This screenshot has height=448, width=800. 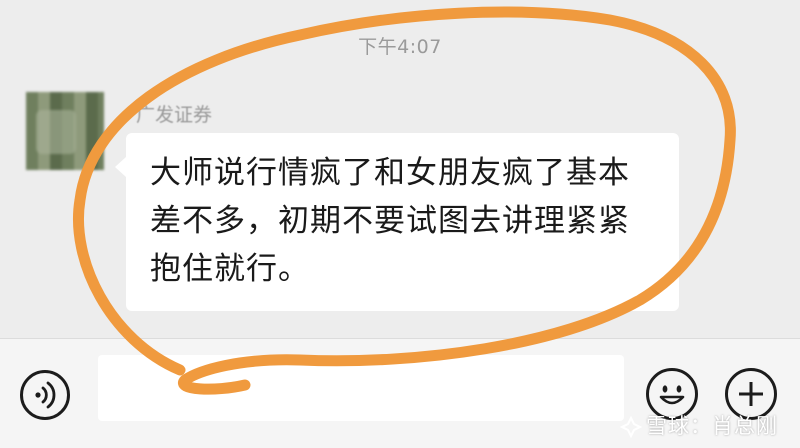 I want to click on watermark: 雪球：肖总刚, so click(x=699, y=425).